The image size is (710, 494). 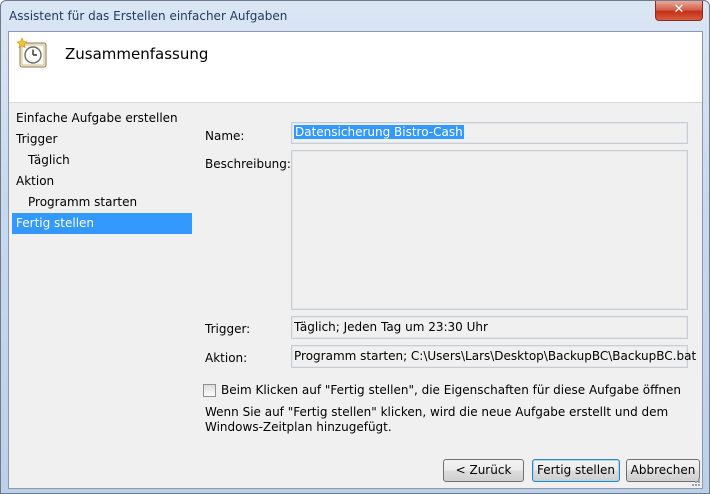 What do you see at coordinates (298, 427) in the screenshot?
I see `info-text-line2: Windows-Zeitplan hinzugefügt.` at bounding box center [298, 427].